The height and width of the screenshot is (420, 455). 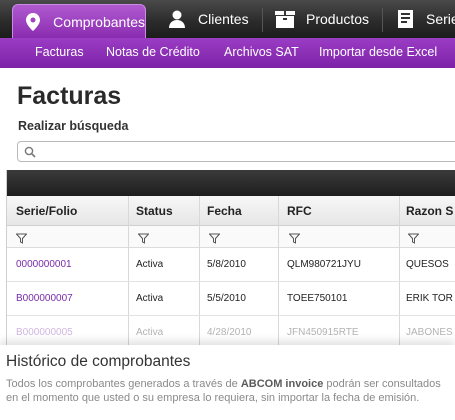 What do you see at coordinates (378, 52) in the screenshot?
I see `subnav-item-importar-excel: Importar desde Excel` at bounding box center [378, 52].